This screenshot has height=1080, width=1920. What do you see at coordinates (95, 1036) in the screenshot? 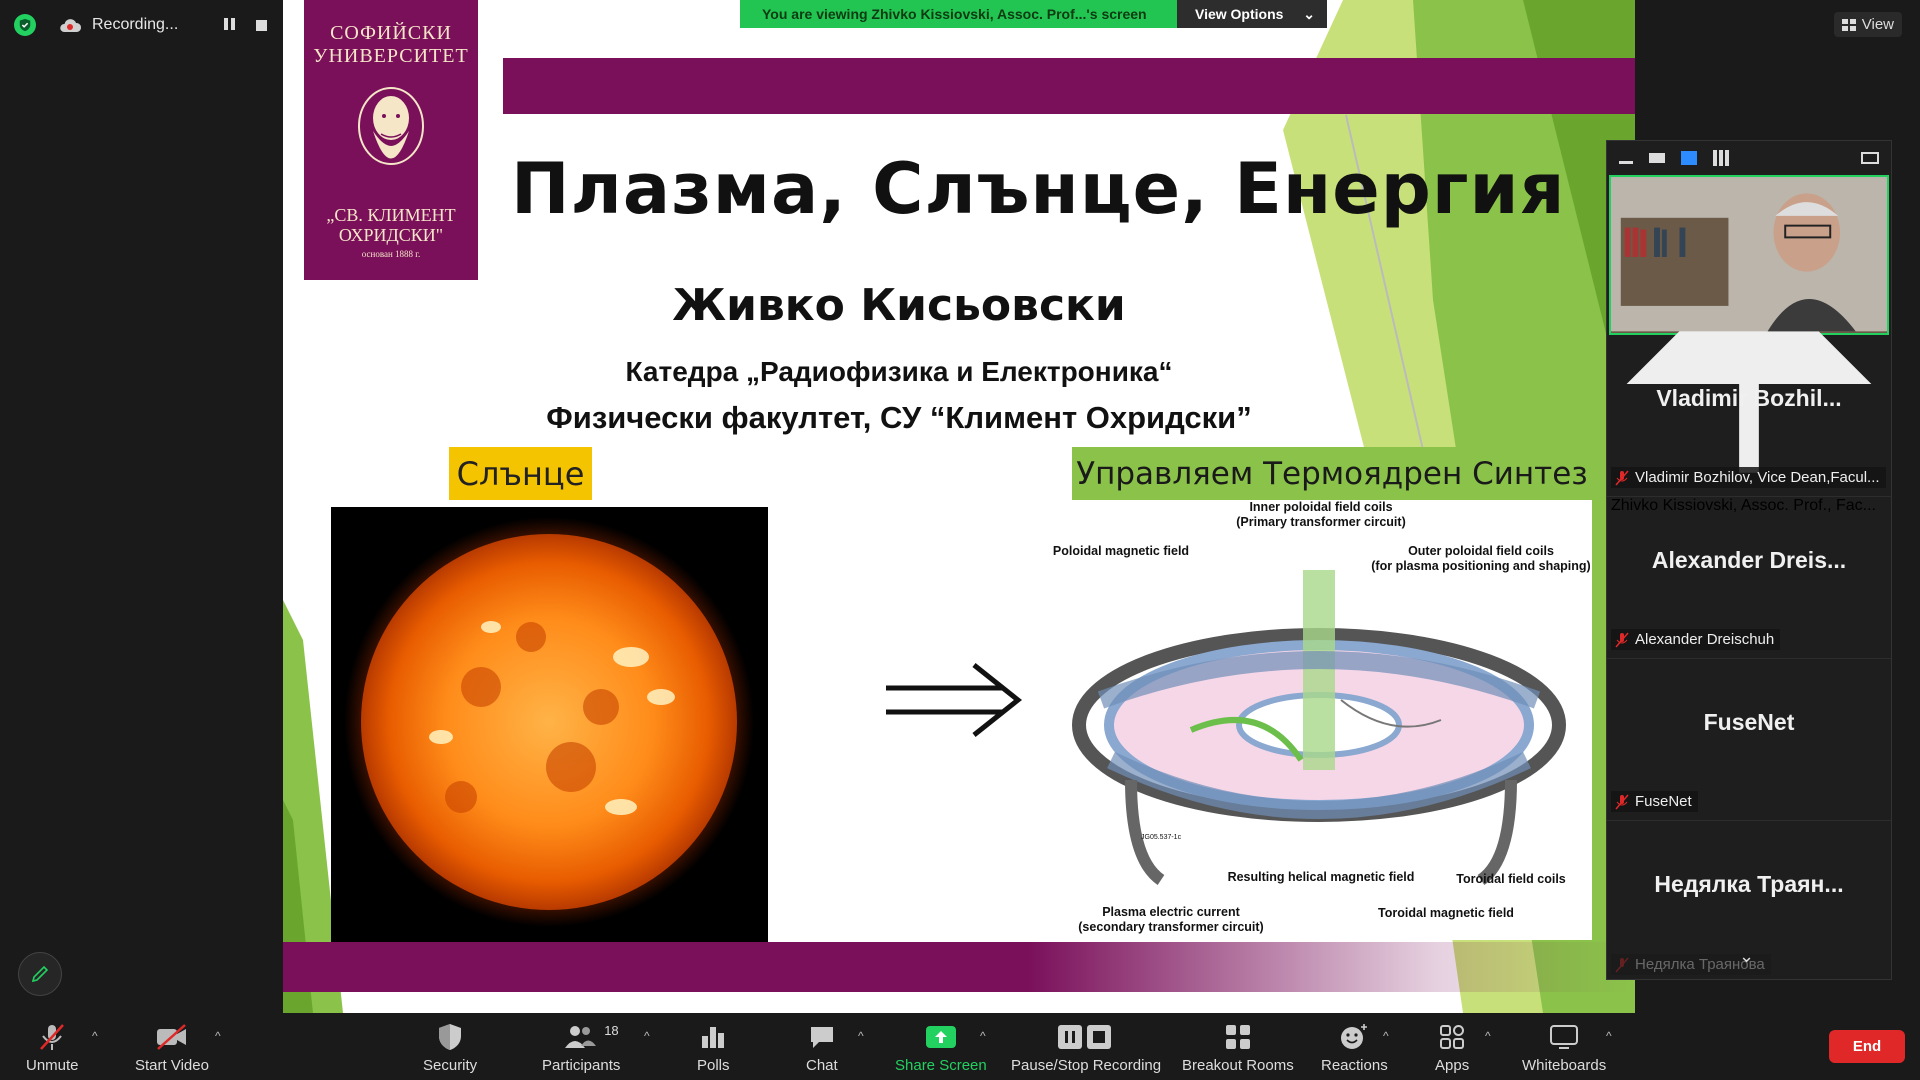
I see `audio-options-chevron-icon: ^` at bounding box center [95, 1036].